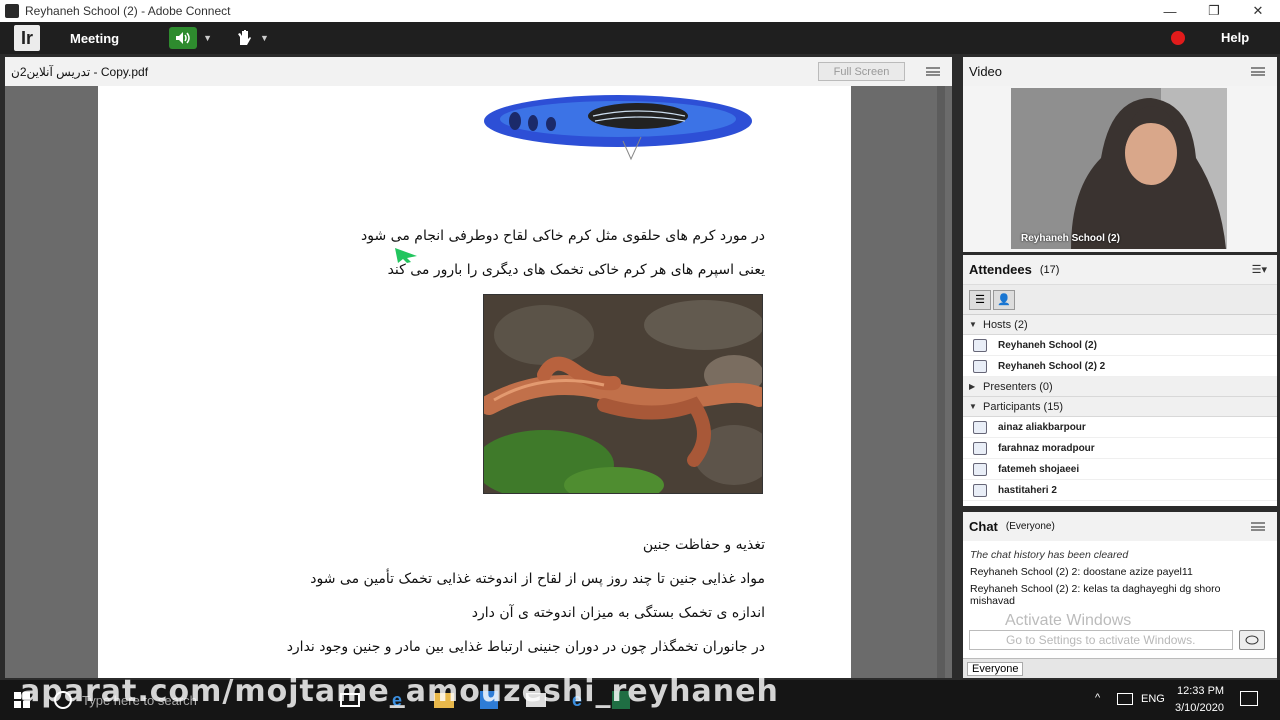  Describe the element at coordinates (1120, 490) in the screenshot. I see `attendee-row: hastitaheri 2` at that location.